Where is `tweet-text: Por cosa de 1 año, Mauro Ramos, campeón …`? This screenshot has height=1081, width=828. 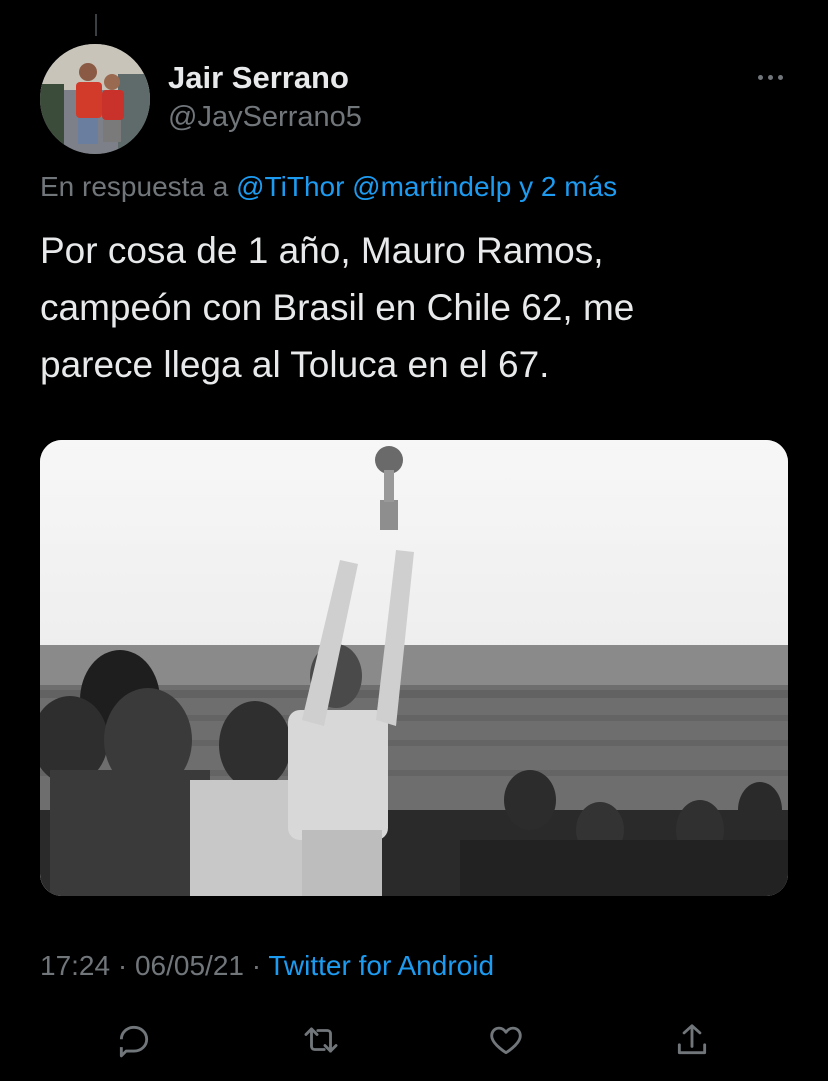
tweet-text: Por cosa de 1 año, Mauro Ramos, campeón … is located at coordinates (415, 307).